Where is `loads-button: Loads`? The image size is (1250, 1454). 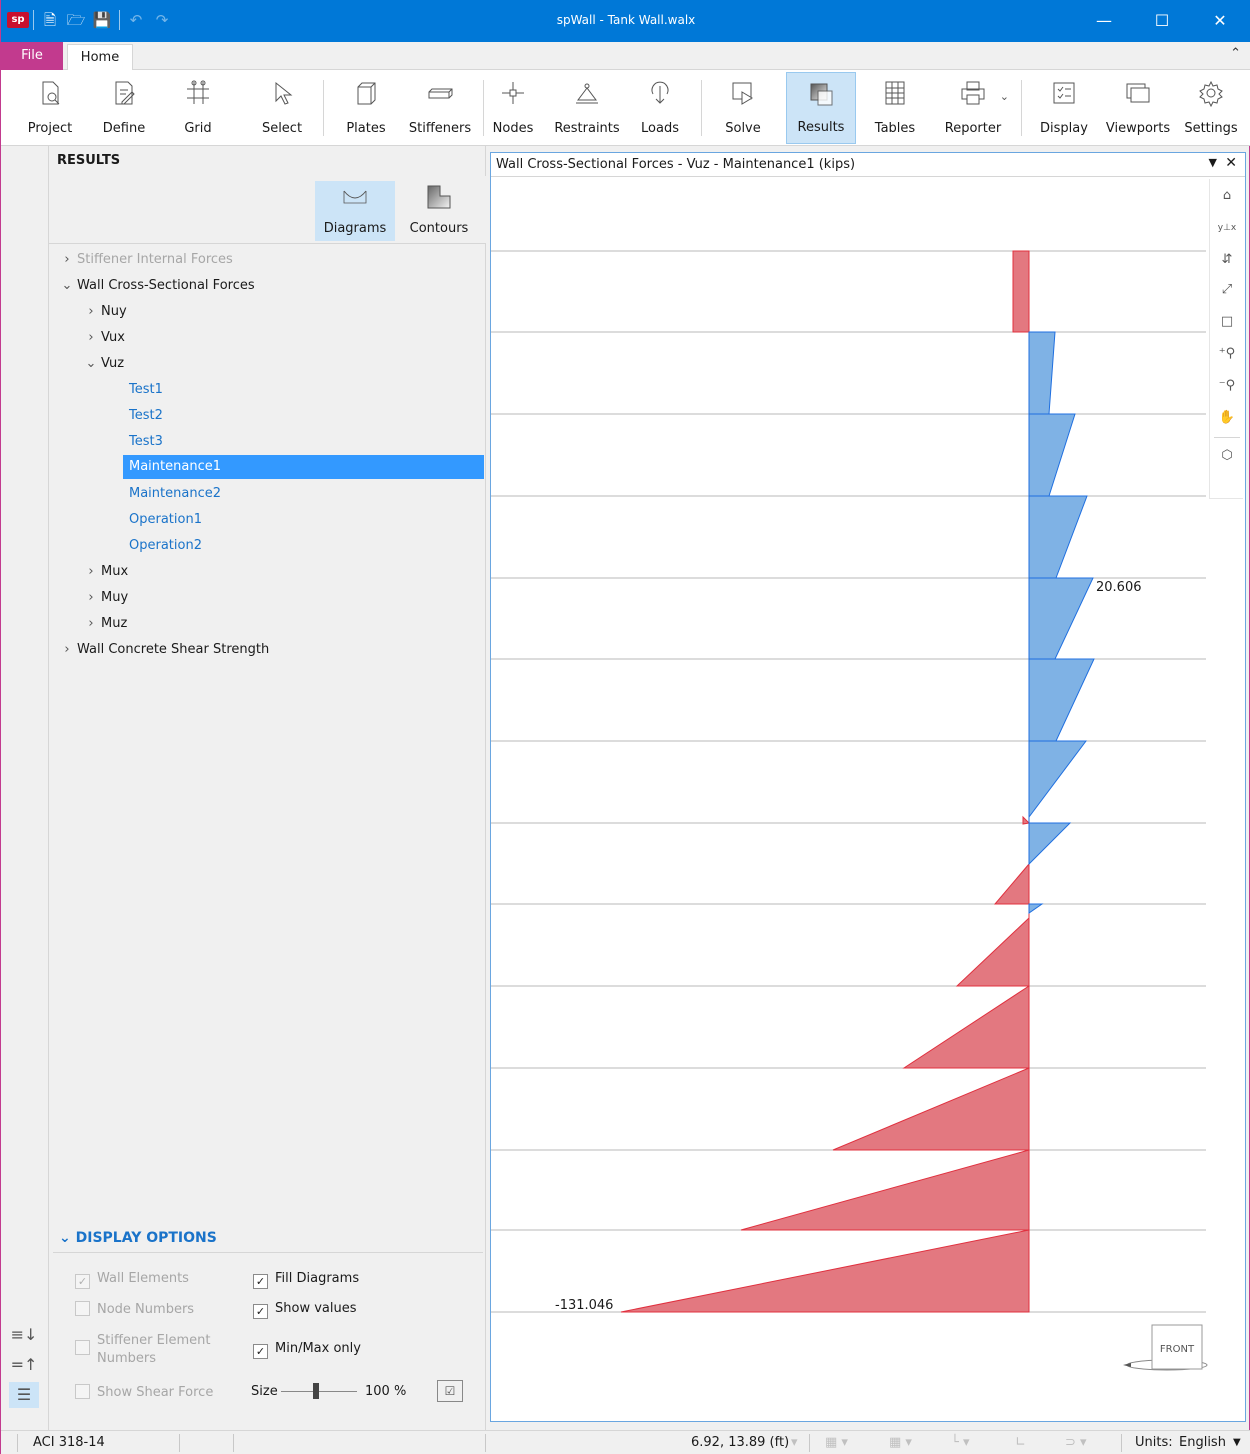
loads-button: Loads is located at coordinates (660, 108).